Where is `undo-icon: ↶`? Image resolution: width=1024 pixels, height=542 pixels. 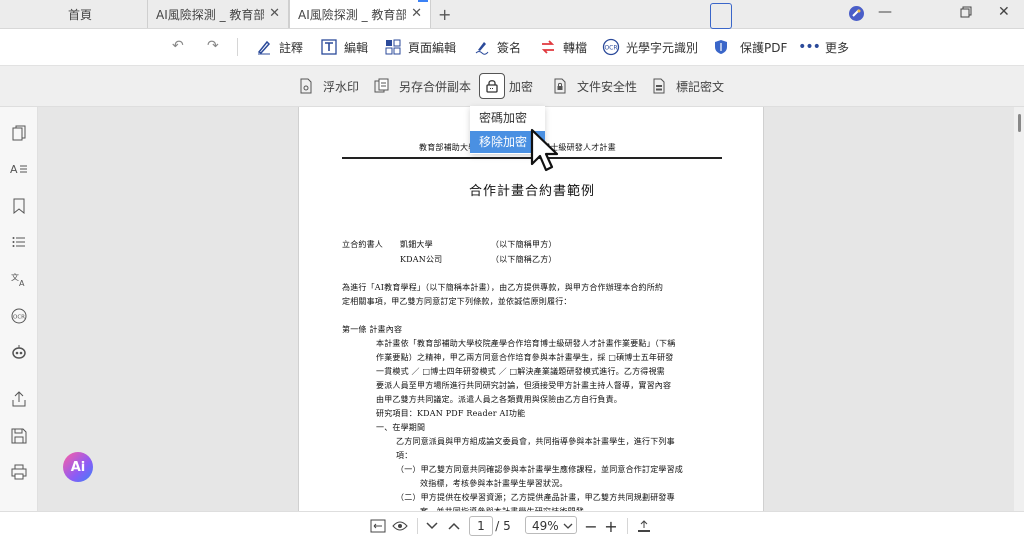
undo-icon: ↶ is located at coordinates (178, 46).